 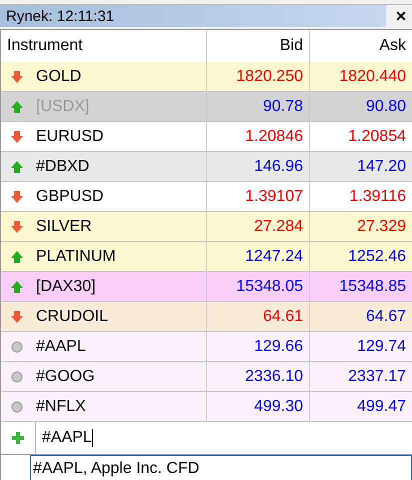 I want to click on table-row: GOLD 1820.250 1820.440, so click(x=206, y=77).